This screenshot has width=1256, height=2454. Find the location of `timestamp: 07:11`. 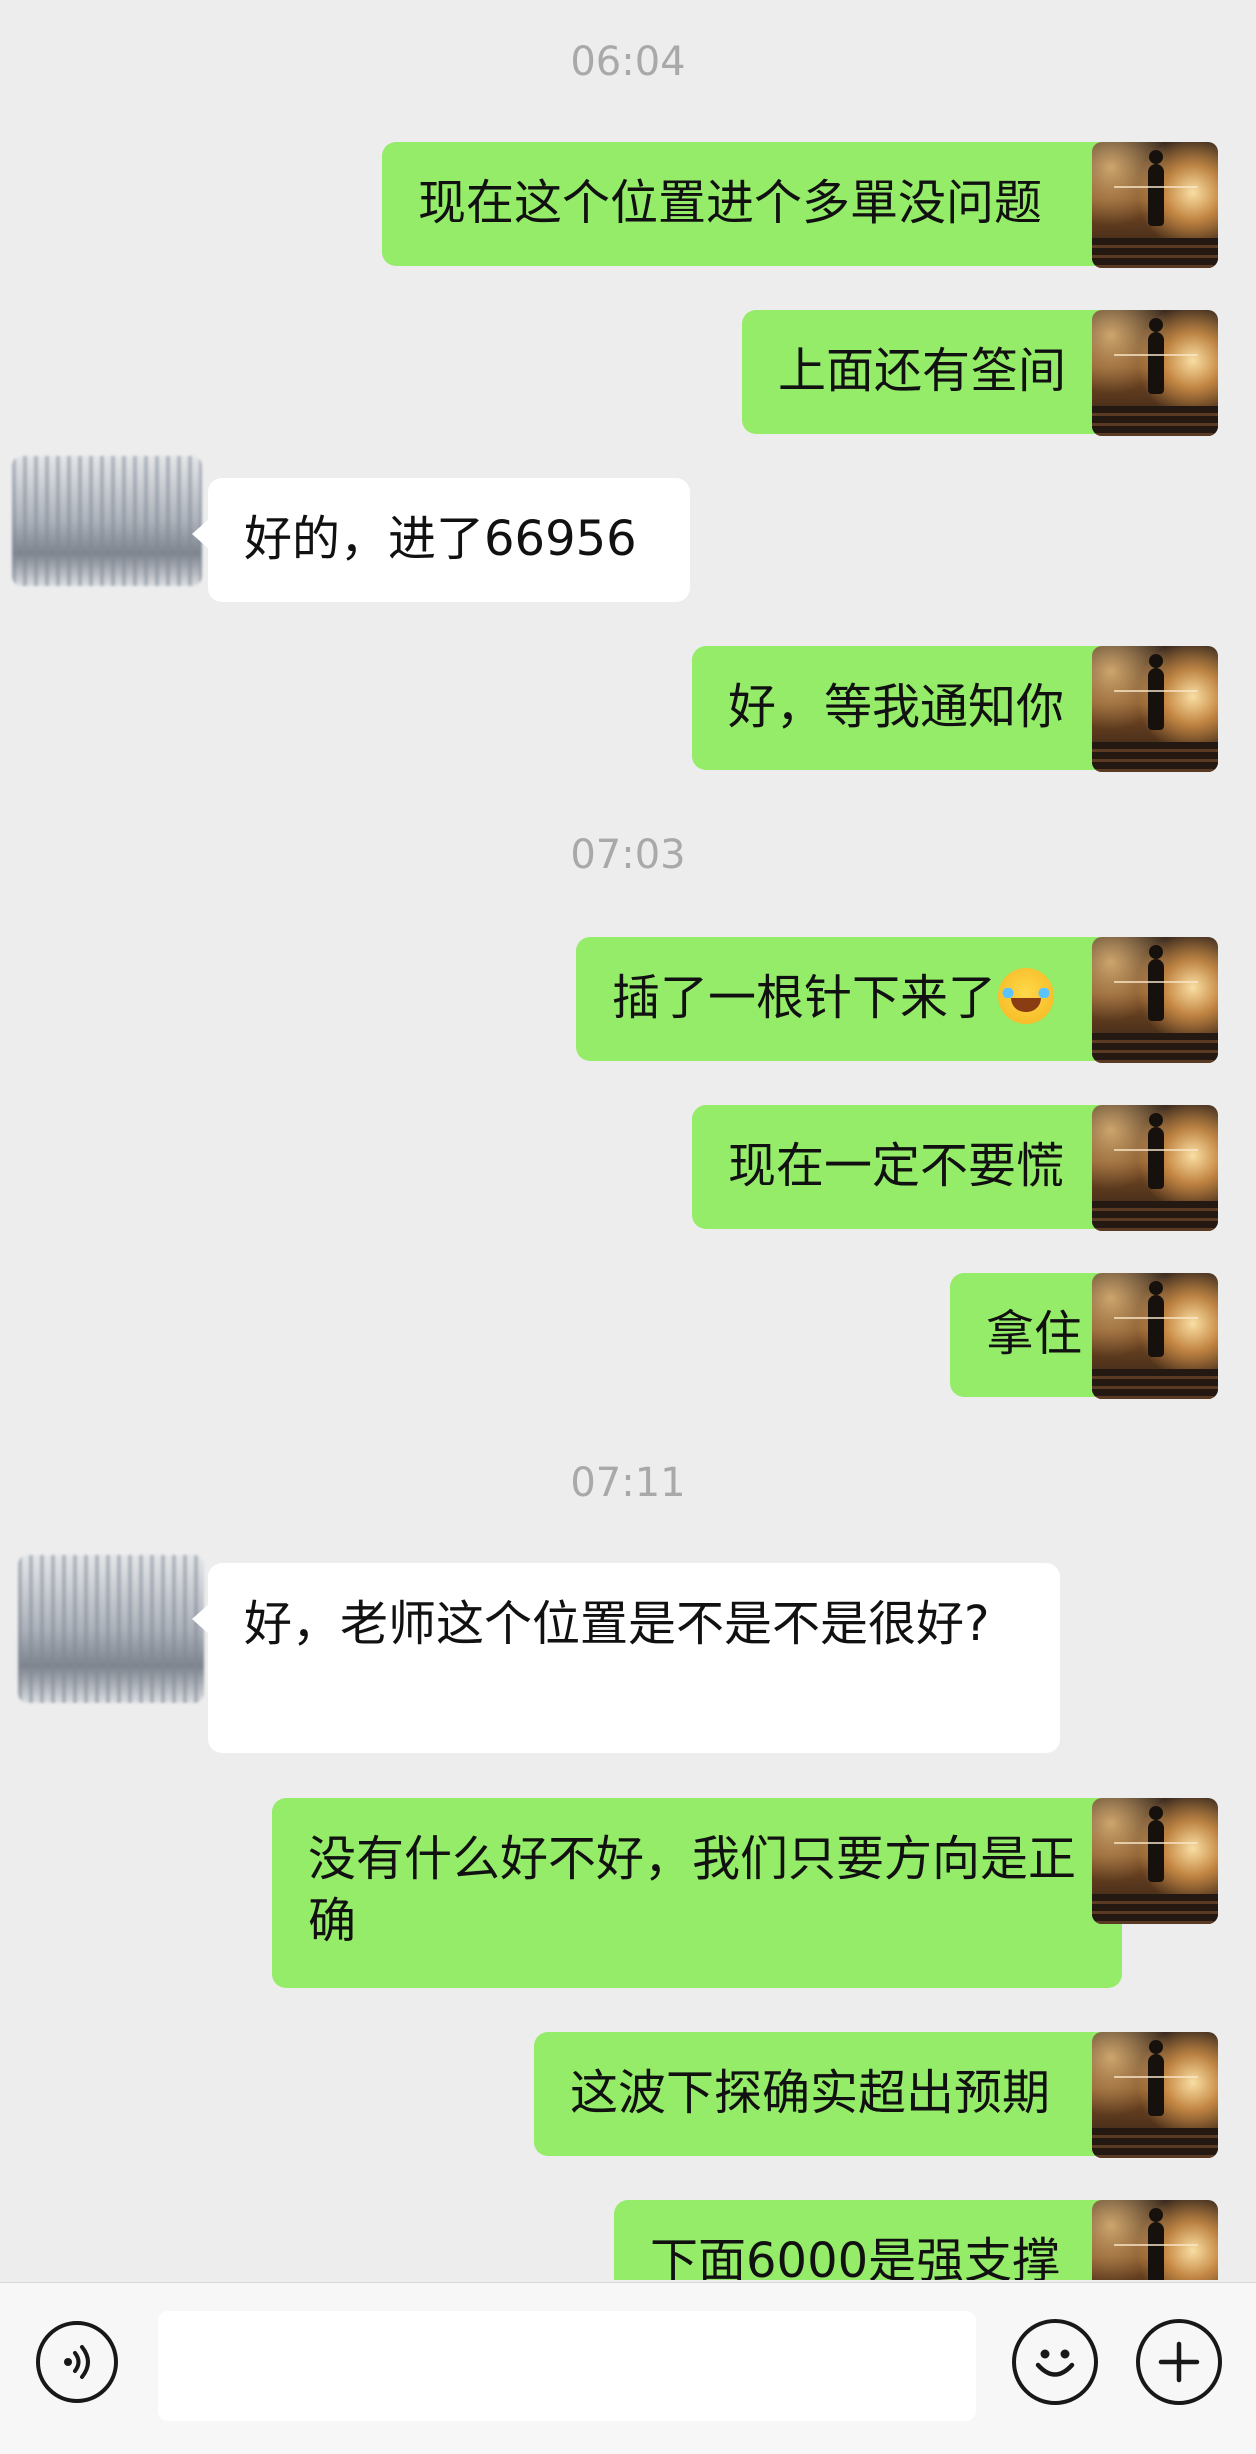

timestamp: 07:11 is located at coordinates (628, 1483).